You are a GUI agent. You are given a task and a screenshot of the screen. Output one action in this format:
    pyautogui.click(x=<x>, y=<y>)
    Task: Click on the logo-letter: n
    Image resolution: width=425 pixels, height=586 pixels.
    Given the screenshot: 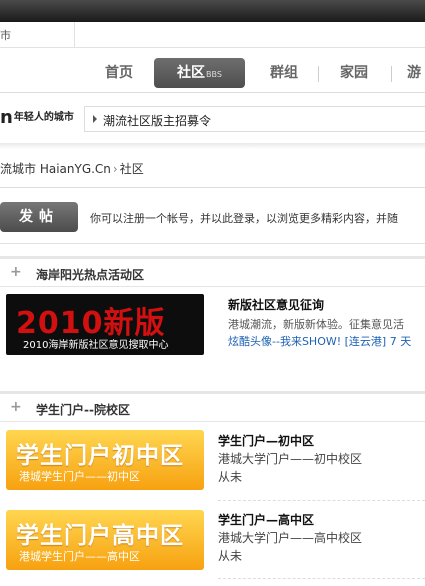 What is the action you would take?
    pyautogui.click(x=6, y=117)
    